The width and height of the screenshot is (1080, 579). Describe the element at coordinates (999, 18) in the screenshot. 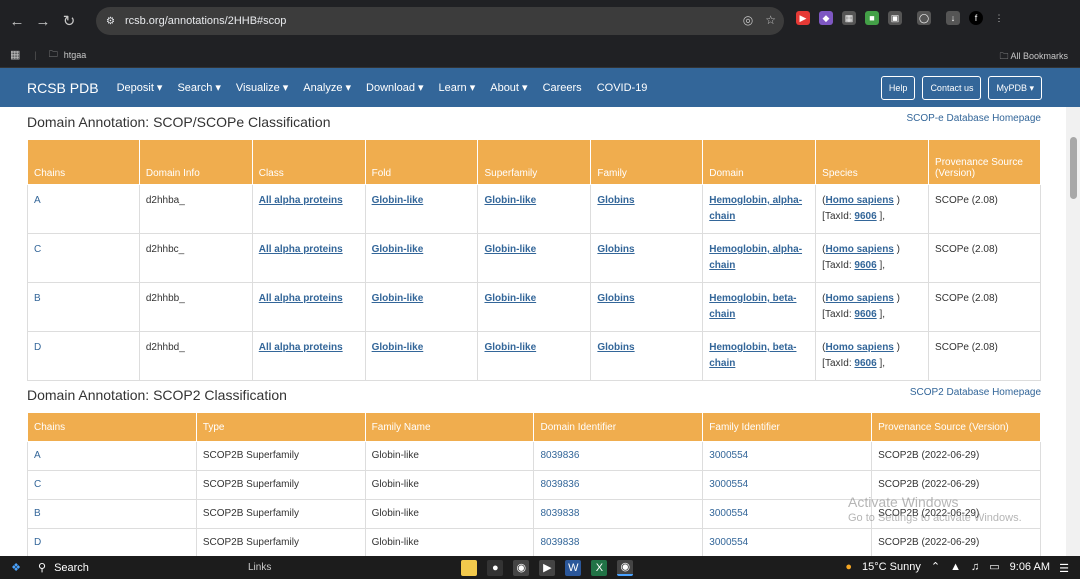

I see `menu-dots-icon: ⋮` at that location.